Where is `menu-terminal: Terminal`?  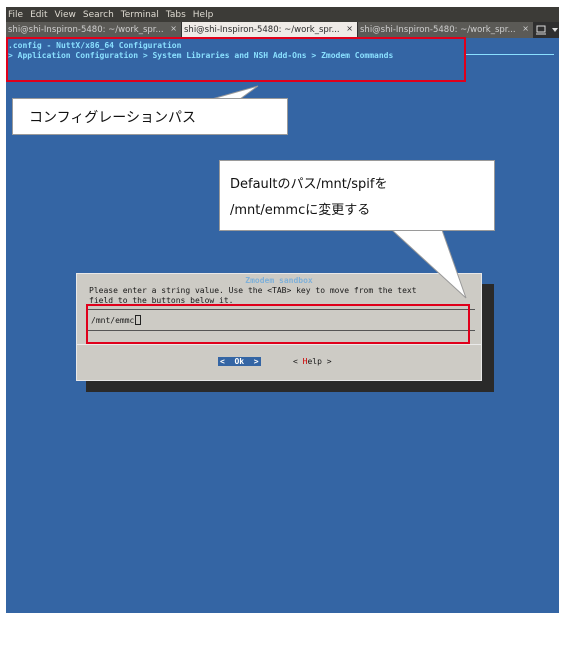
menu-terminal: Terminal is located at coordinates (140, 15).